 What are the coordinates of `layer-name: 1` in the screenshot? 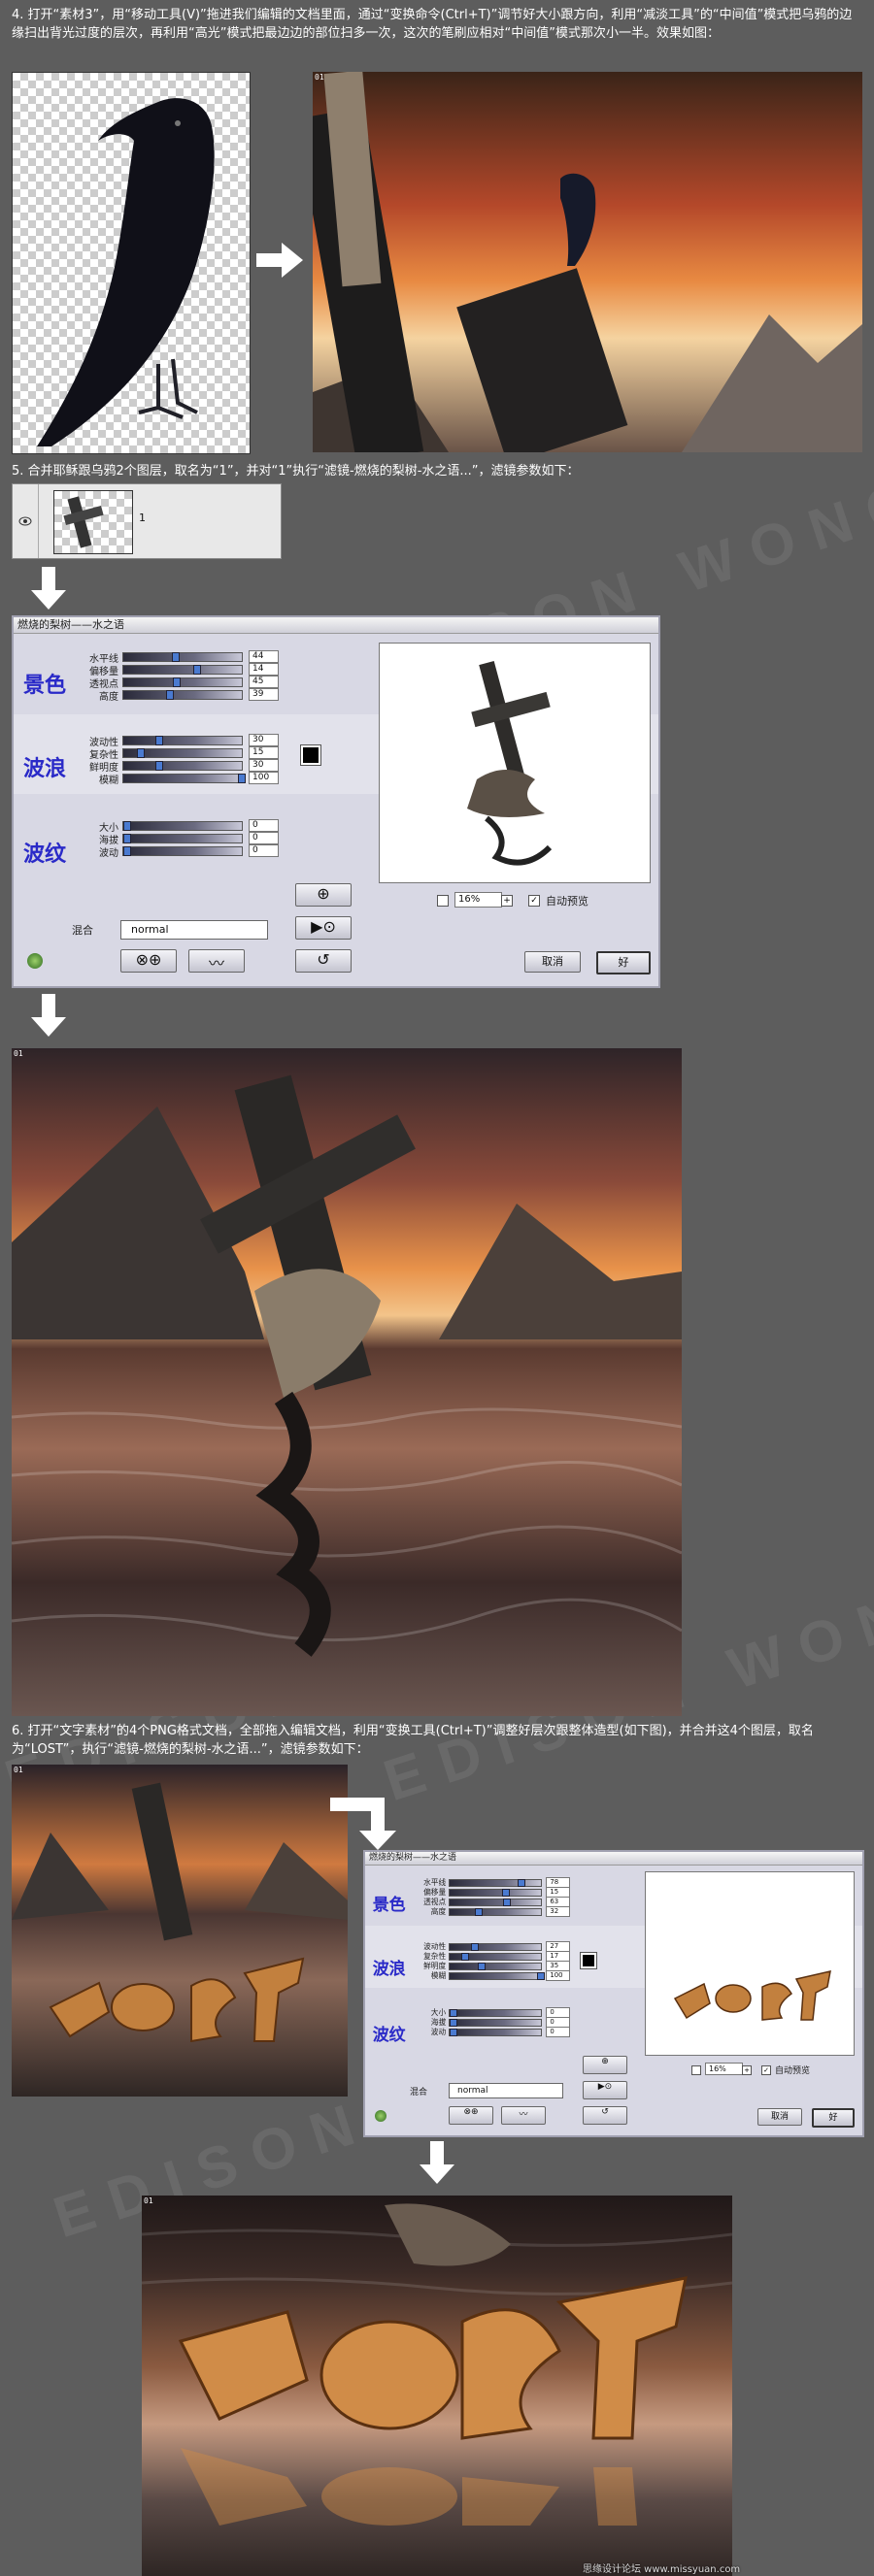 It's located at (143, 518).